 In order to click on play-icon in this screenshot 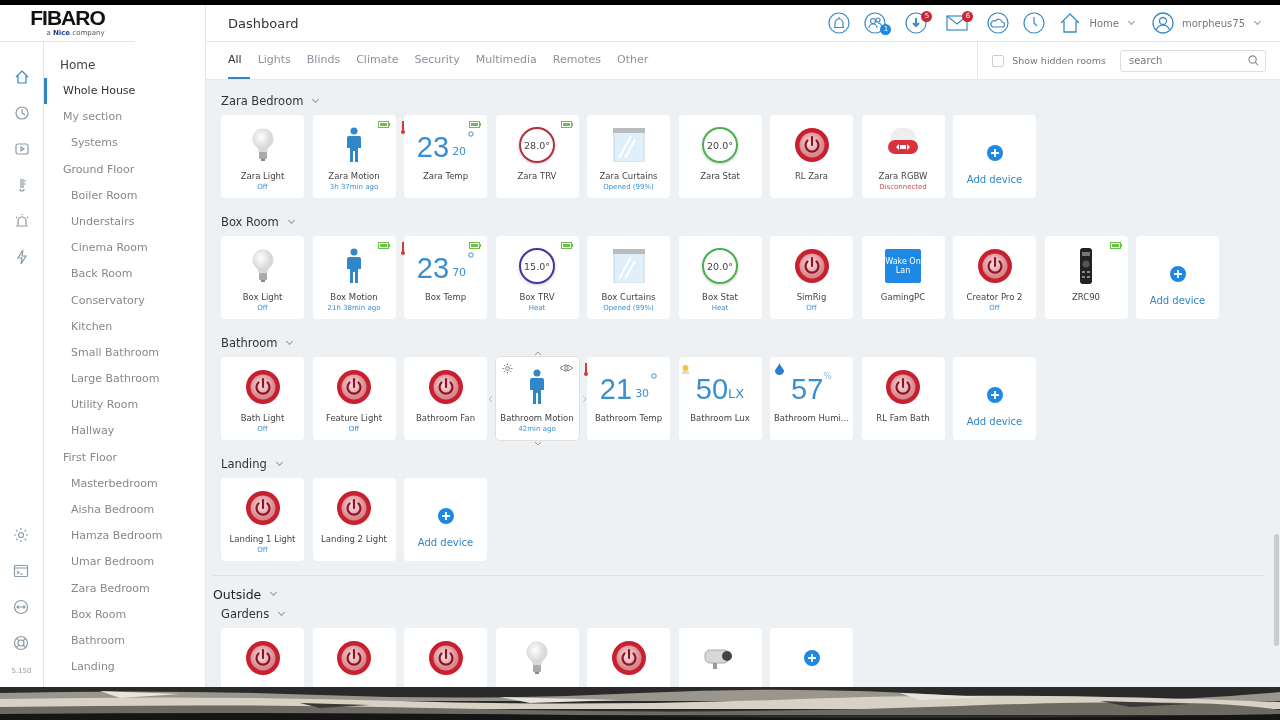, I will do `click(21, 149)`.